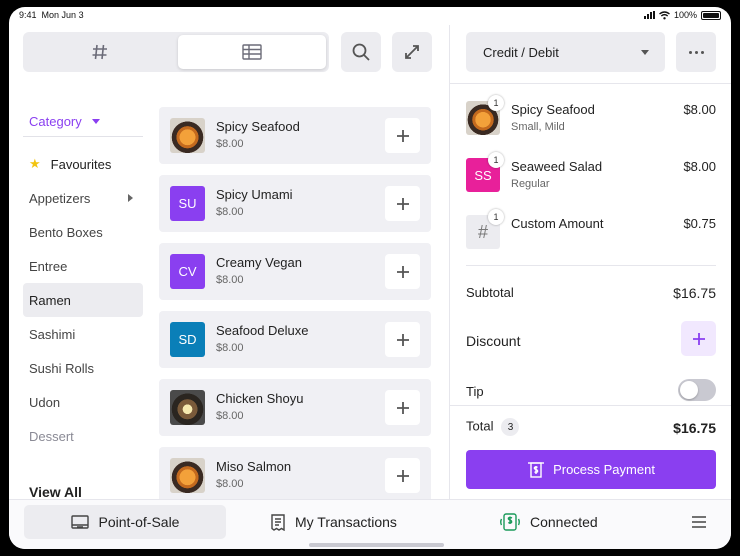 The image size is (740, 556). I want to click on process-payment-button: Process Payment, so click(591, 469).